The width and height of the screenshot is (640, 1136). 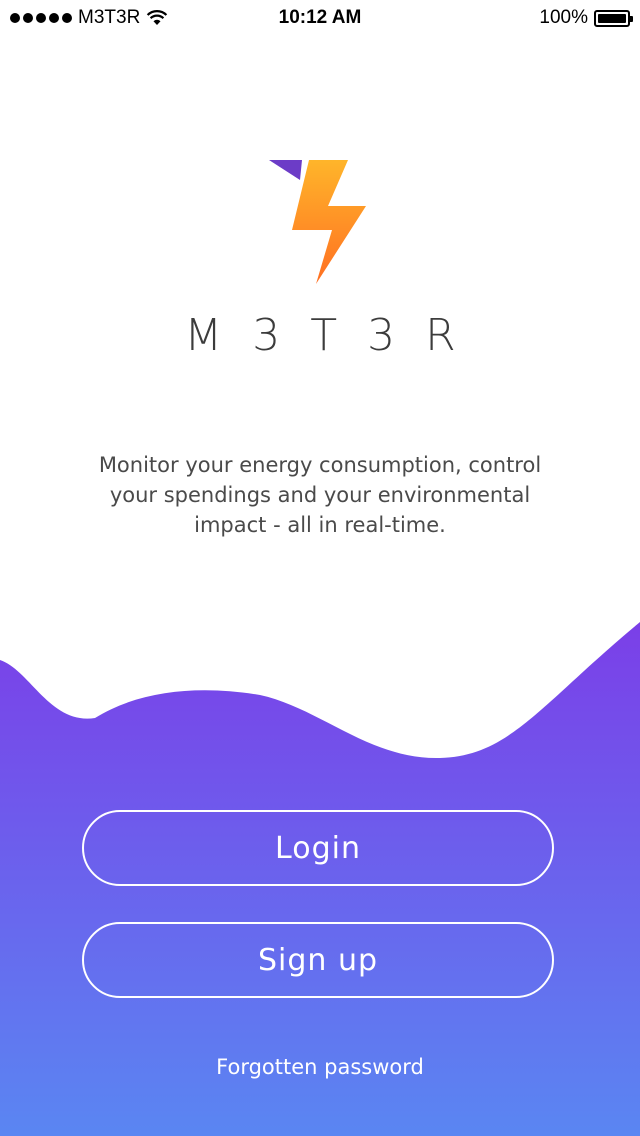 I want to click on status-right: 100%, so click(x=586, y=18).